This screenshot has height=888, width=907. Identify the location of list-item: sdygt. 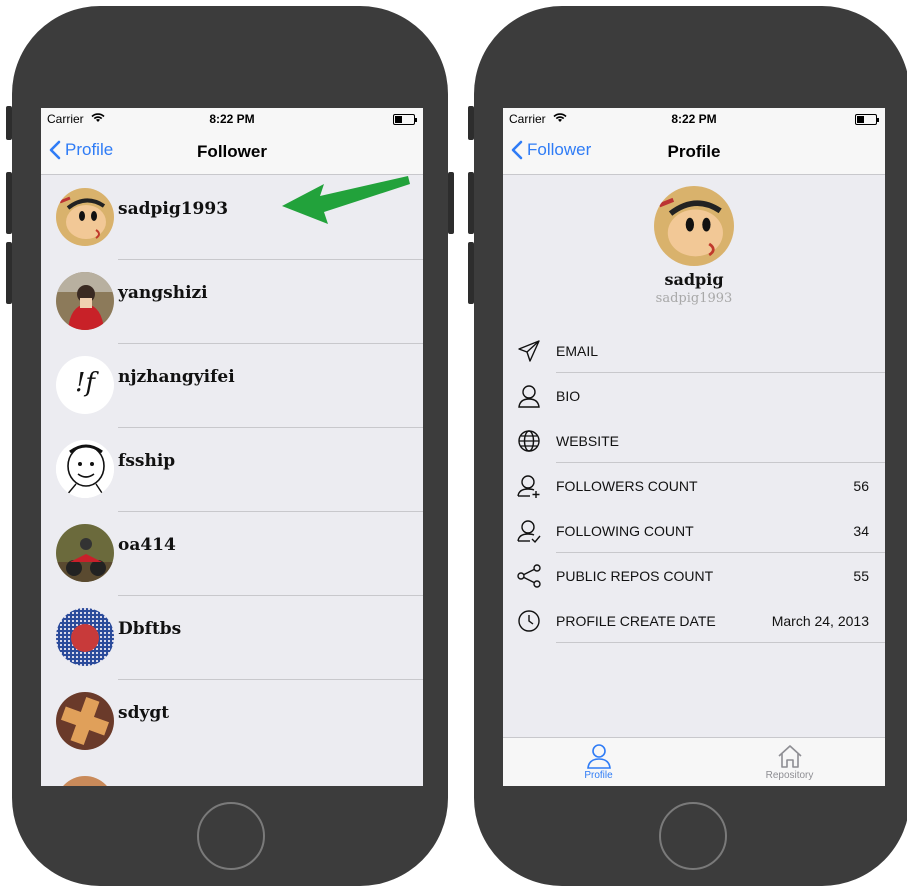
(232, 721).